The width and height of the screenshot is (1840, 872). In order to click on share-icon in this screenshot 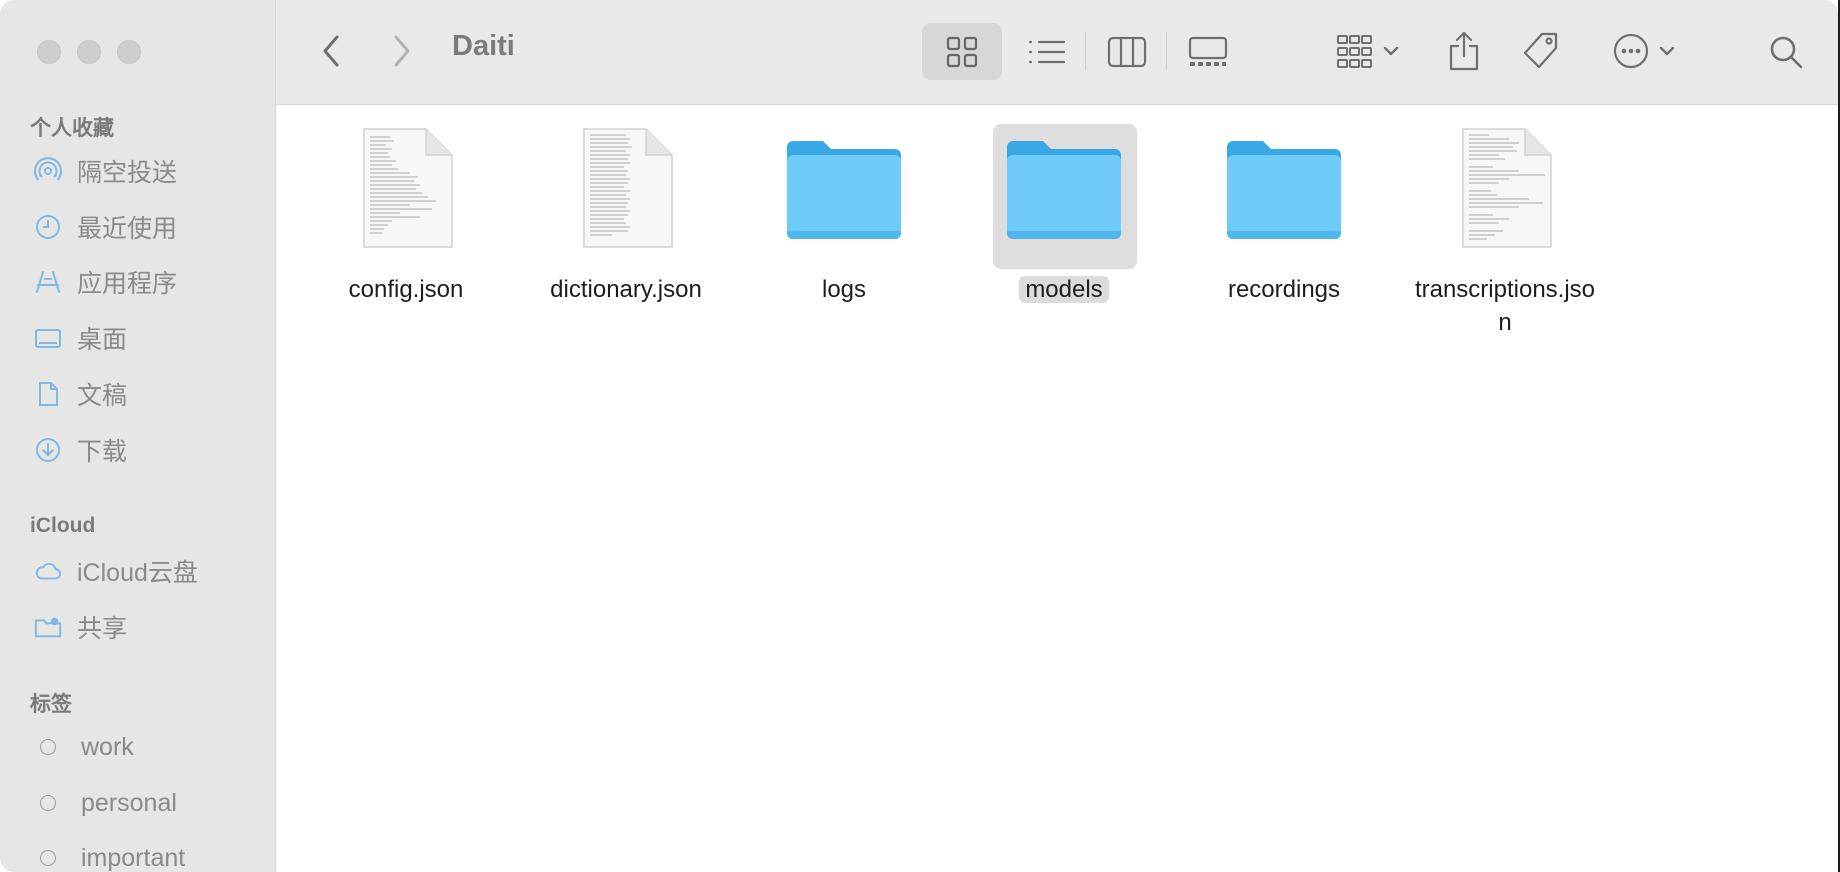, I will do `click(1464, 51)`.